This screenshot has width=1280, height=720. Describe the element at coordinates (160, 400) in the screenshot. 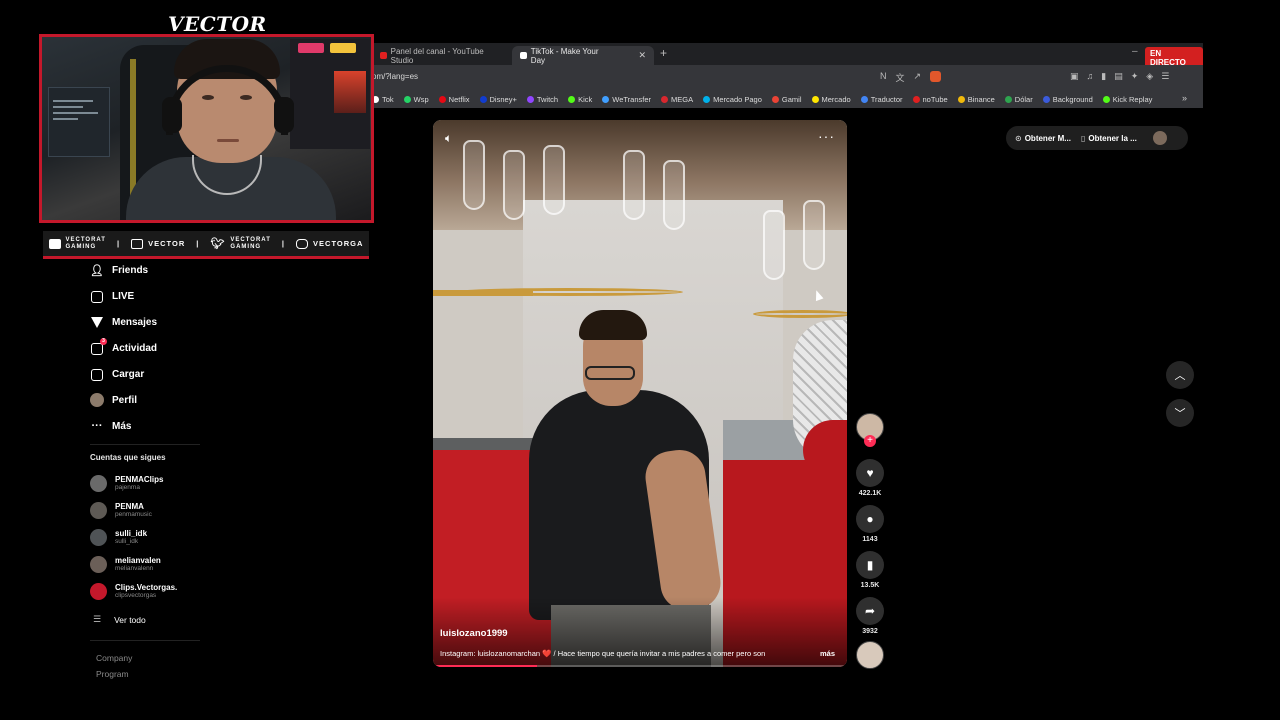

I see `sidebar-item-profile: Perfil` at that location.